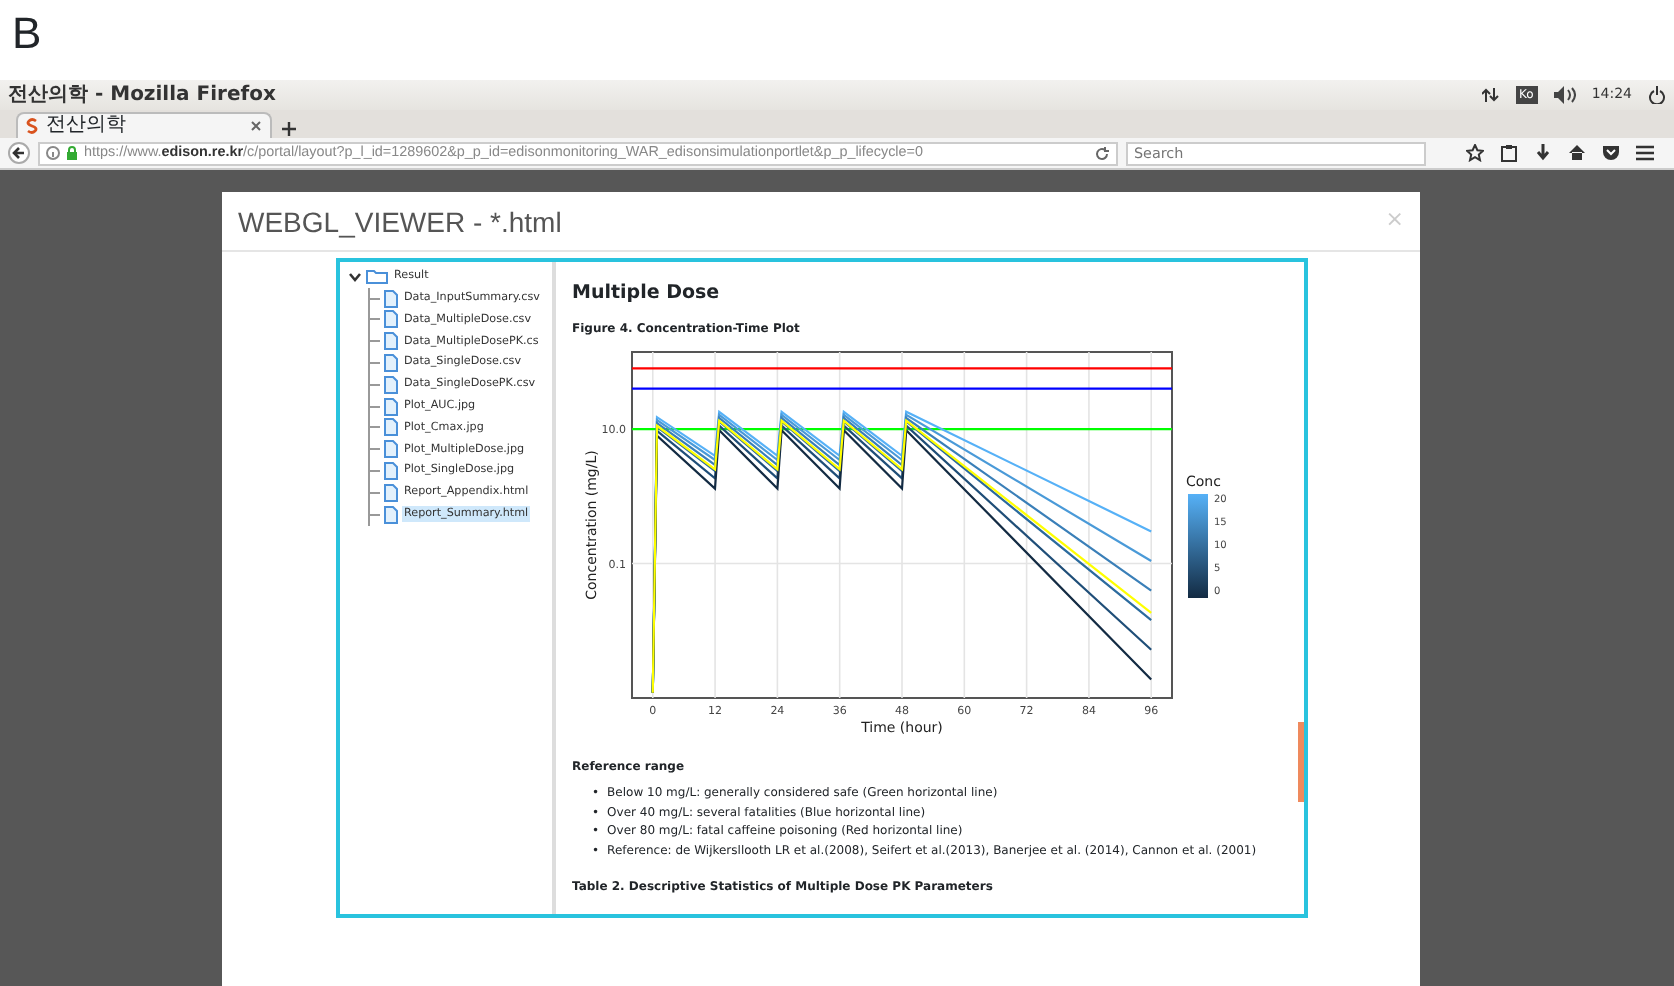  Describe the element at coordinates (377, 276) in the screenshot. I see `folder-icon` at that location.